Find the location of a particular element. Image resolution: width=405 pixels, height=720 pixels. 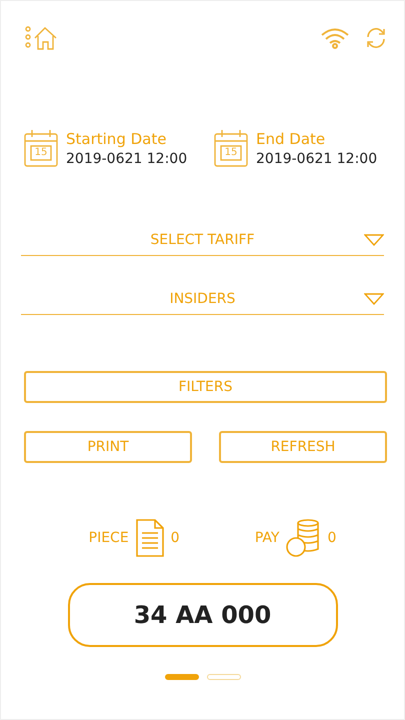

date-label: End Date is located at coordinates (291, 139).